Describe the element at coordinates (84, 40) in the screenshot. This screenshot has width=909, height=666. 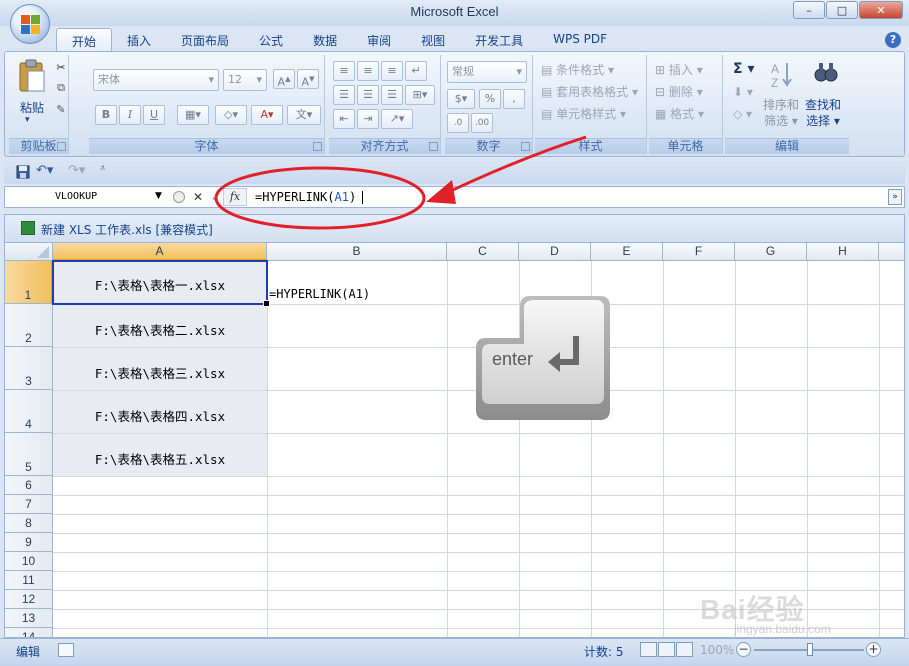
I see `tab-home: 开始` at that location.